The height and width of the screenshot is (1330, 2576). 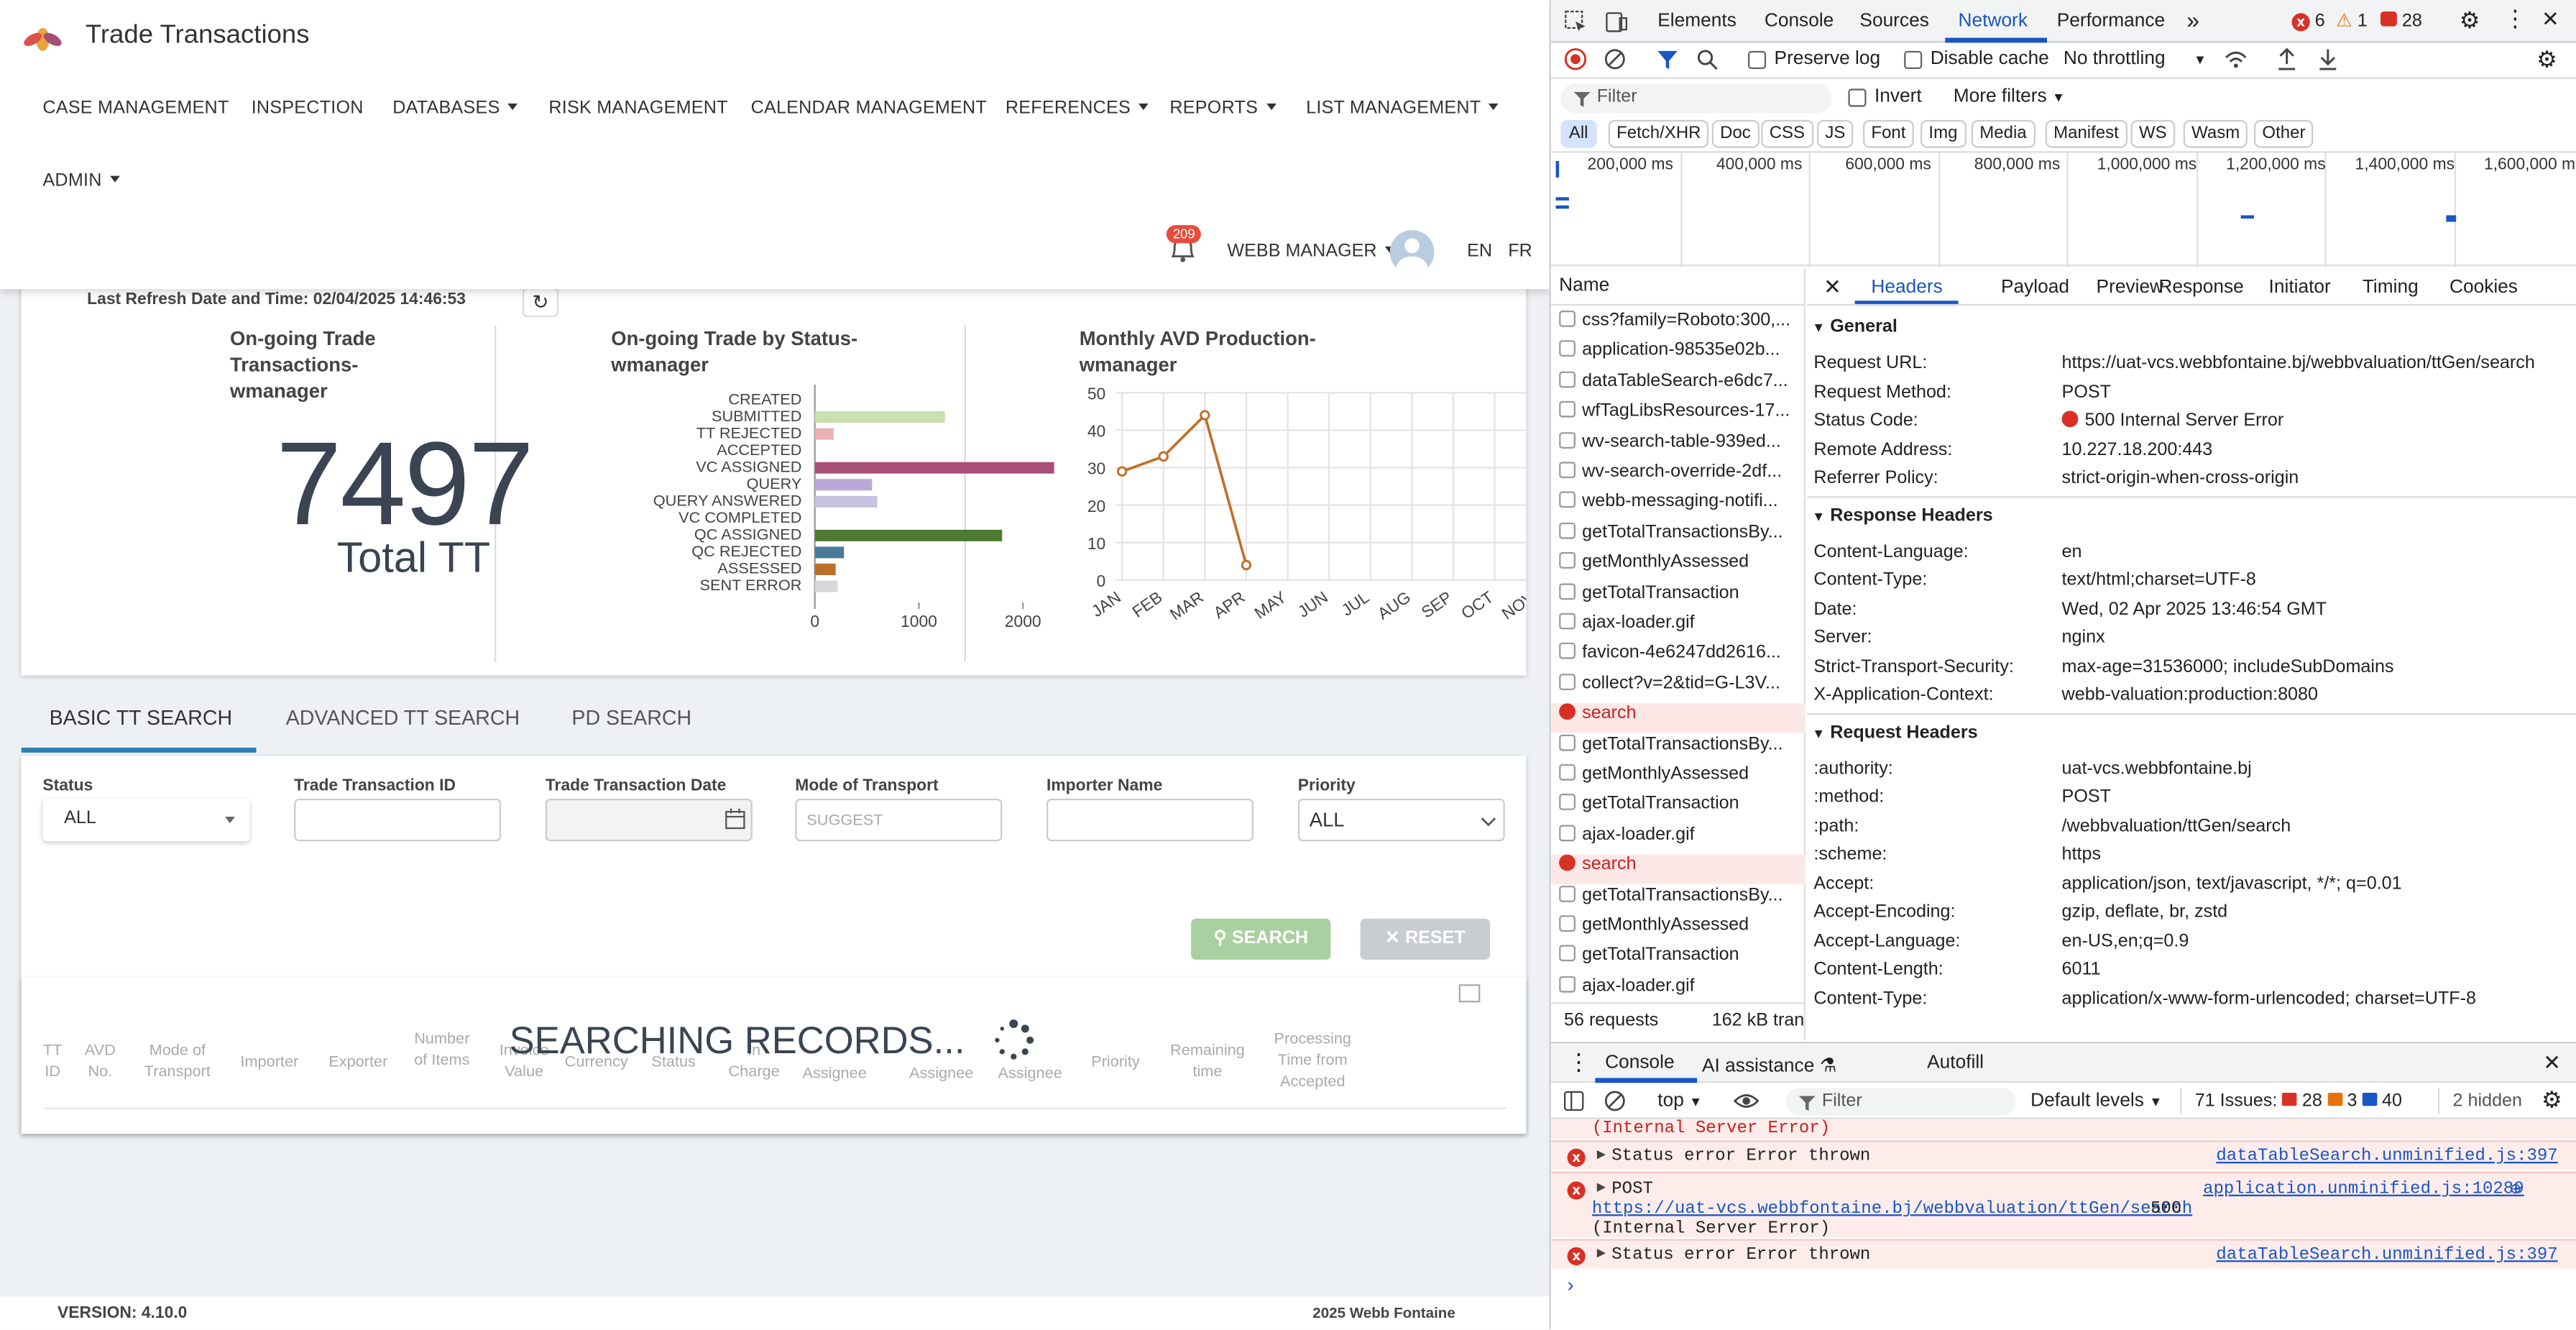 I want to click on disable-cache-checkbox, so click(x=1913, y=59).